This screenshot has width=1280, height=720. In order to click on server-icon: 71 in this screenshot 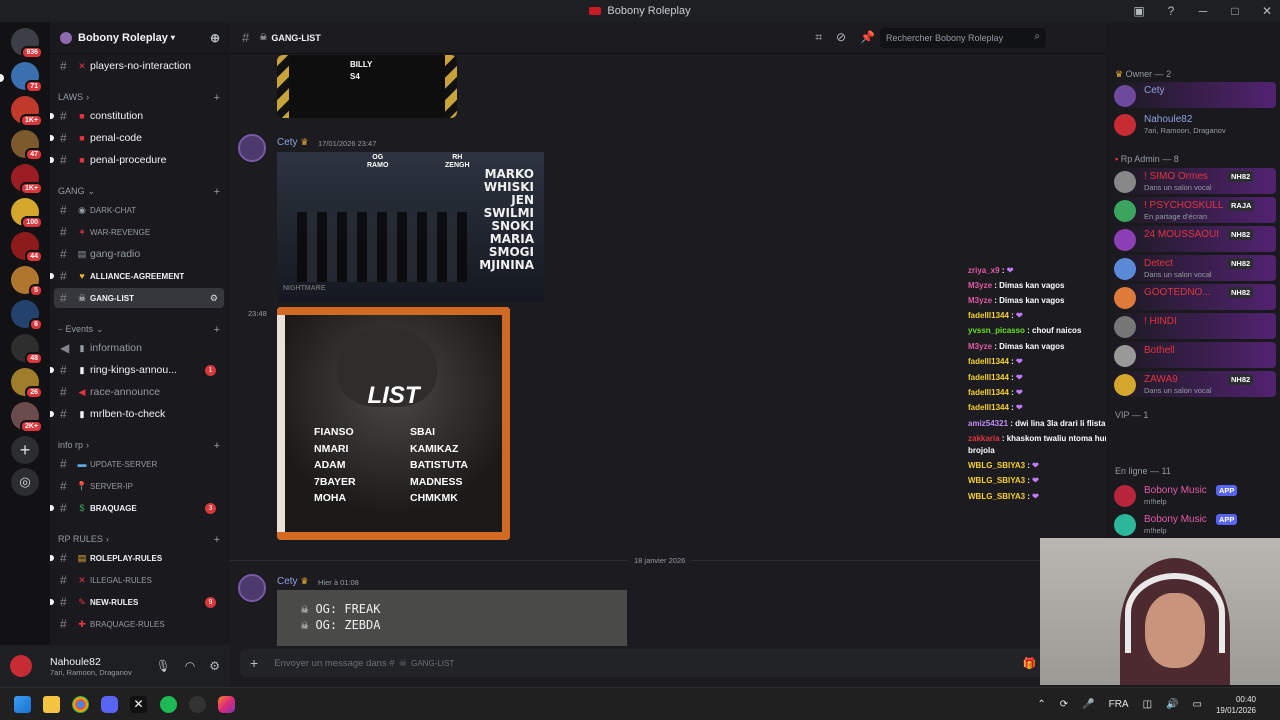, I will do `click(27, 77)`.